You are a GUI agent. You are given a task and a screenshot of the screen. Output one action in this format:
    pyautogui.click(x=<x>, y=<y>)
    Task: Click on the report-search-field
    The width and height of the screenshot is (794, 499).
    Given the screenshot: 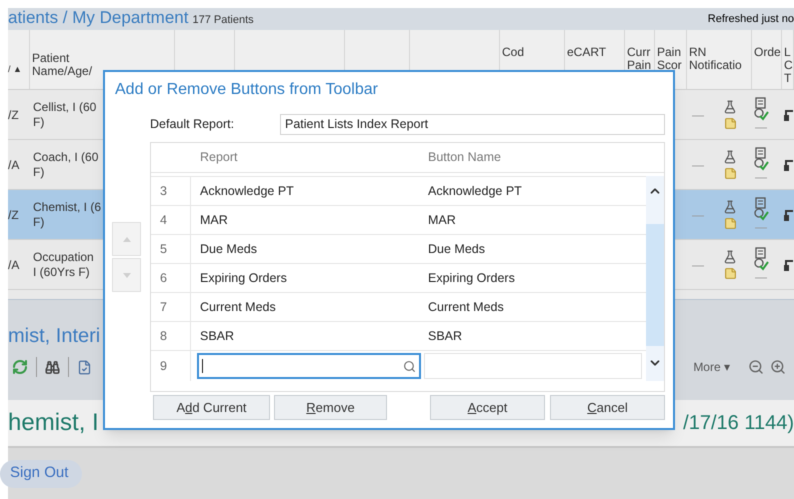 What is the action you would take?
    pyautogui.click(x=309, y=366)
    